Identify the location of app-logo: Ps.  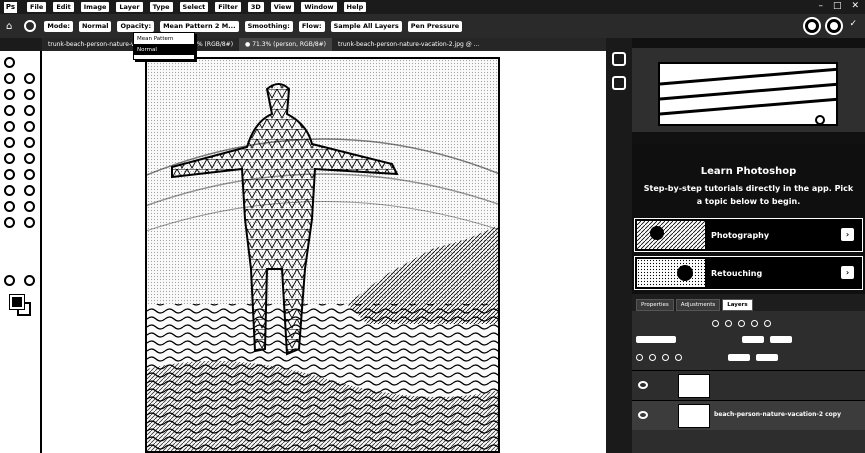
(10, 7).